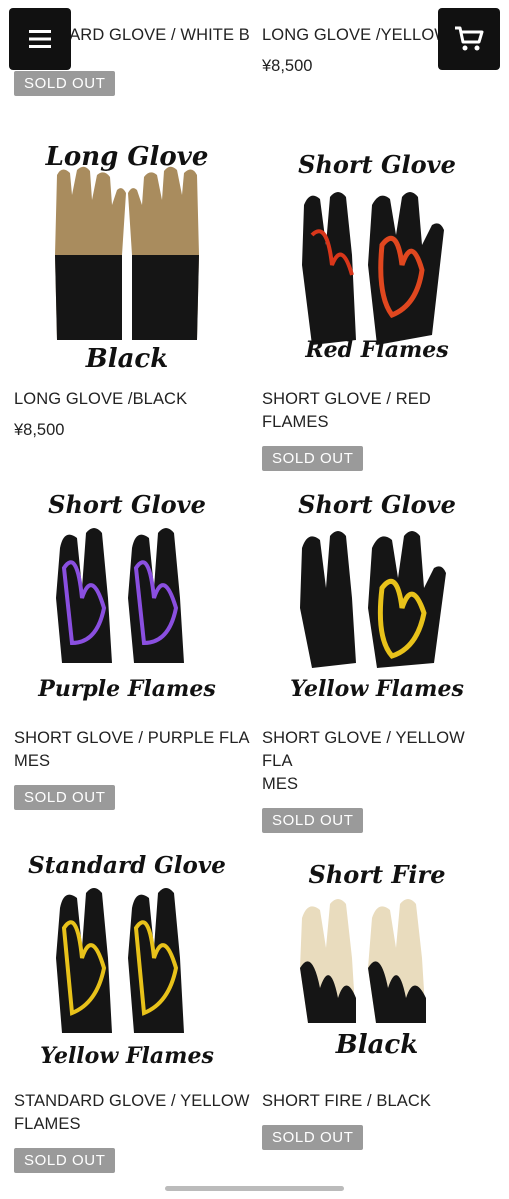 This screenshot has width=509, height=1199. What do you see at coordinates (127, 865) in the screenshot?
I see `image-caption-top: Standard Glove` at bounding box center [127, 865].